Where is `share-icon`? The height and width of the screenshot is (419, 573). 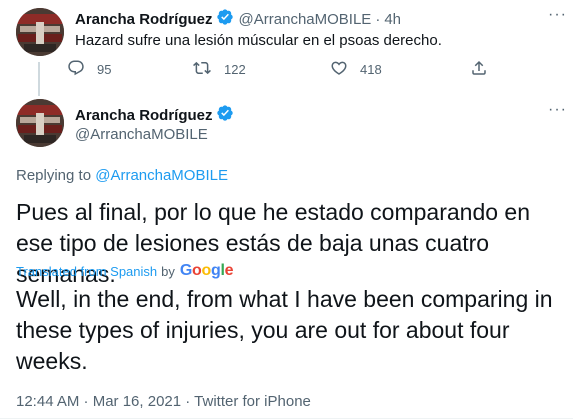
share-icon is located at coordinates (485, 69).